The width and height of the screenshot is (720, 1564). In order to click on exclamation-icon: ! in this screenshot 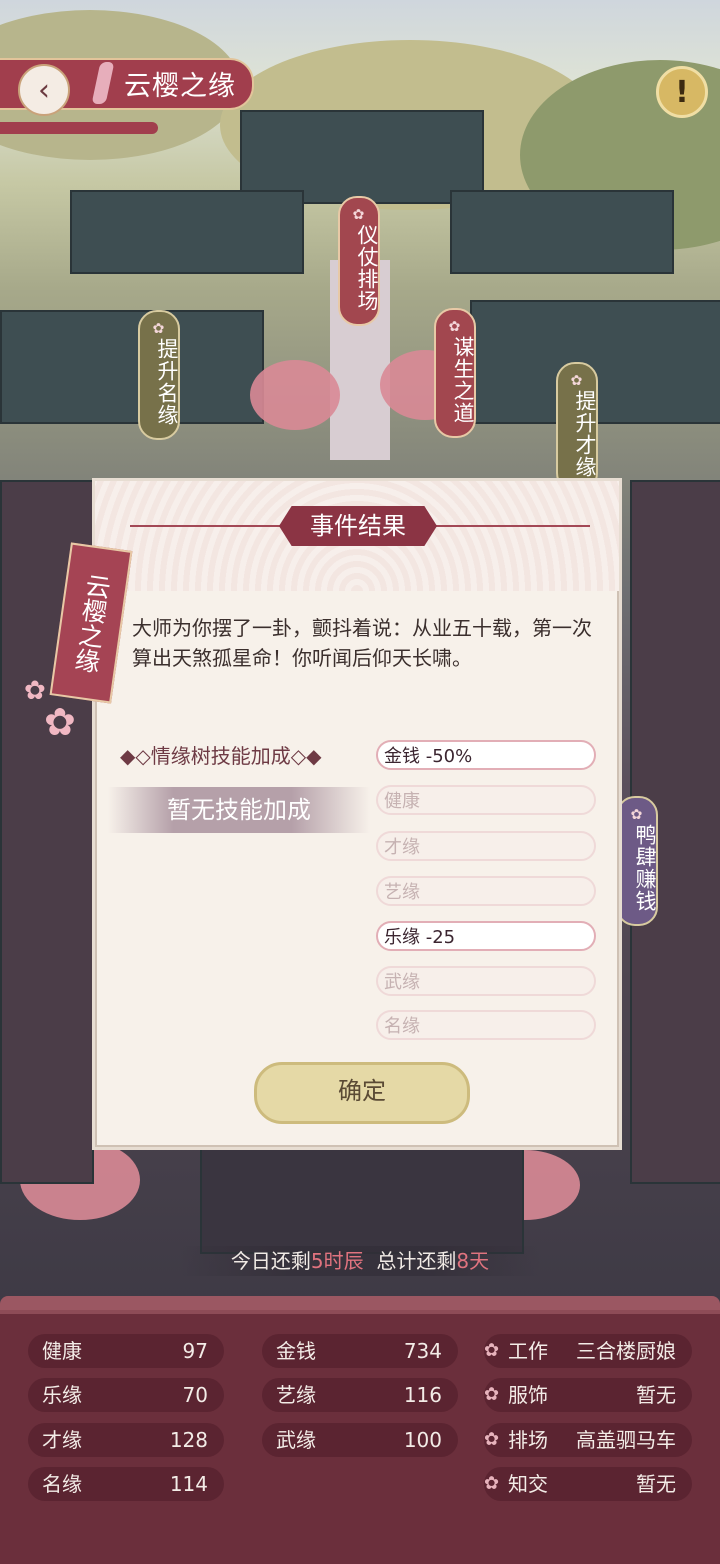, I will do `click(682, 92)`.